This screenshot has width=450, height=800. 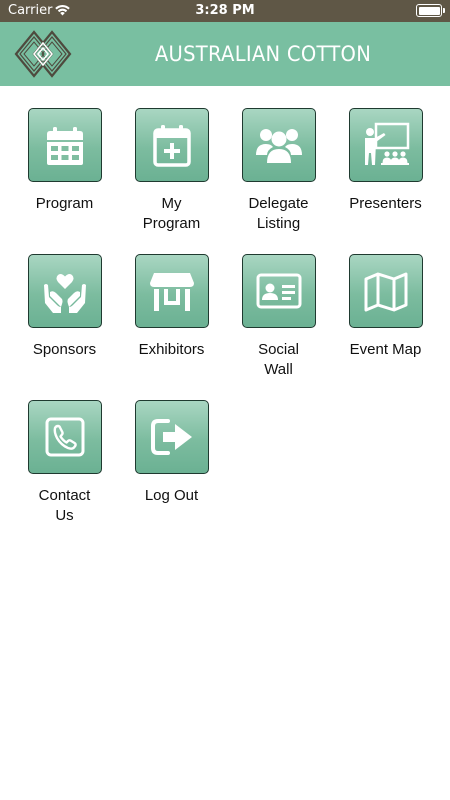 What do you see at coordinates (171, 213) in the screenshot?
I see `my-program-label: My Program` at bounding box center [171, 213].